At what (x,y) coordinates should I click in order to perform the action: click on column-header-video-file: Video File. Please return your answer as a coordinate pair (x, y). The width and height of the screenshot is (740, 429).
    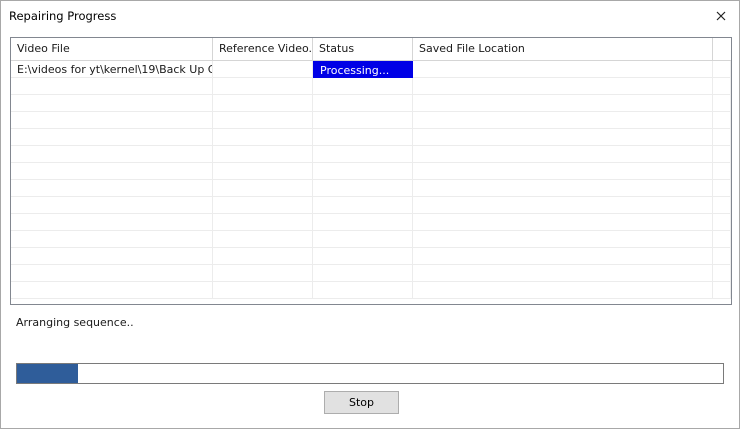
    Looking at the image, I should click on (112, 49).